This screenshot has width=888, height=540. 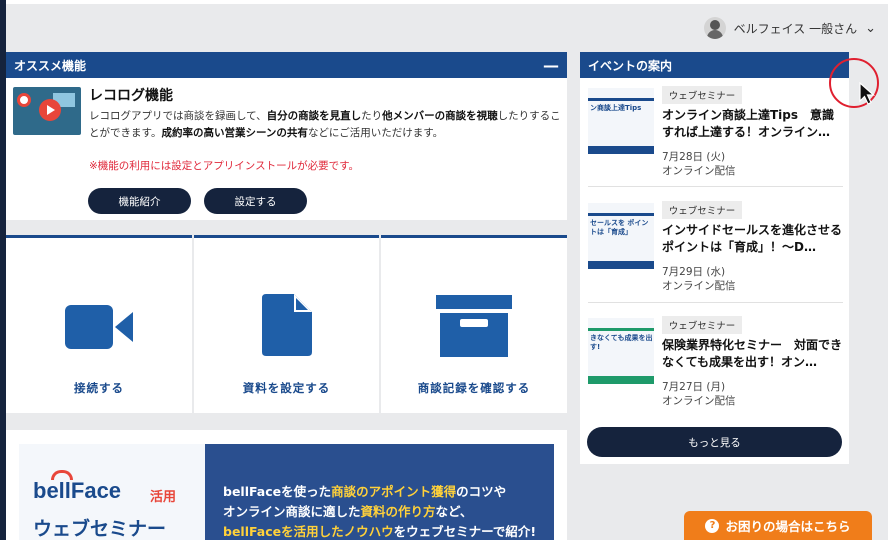 I want to click on help-button: ? お困りの場合はこちら, so click(x=778, y=525).